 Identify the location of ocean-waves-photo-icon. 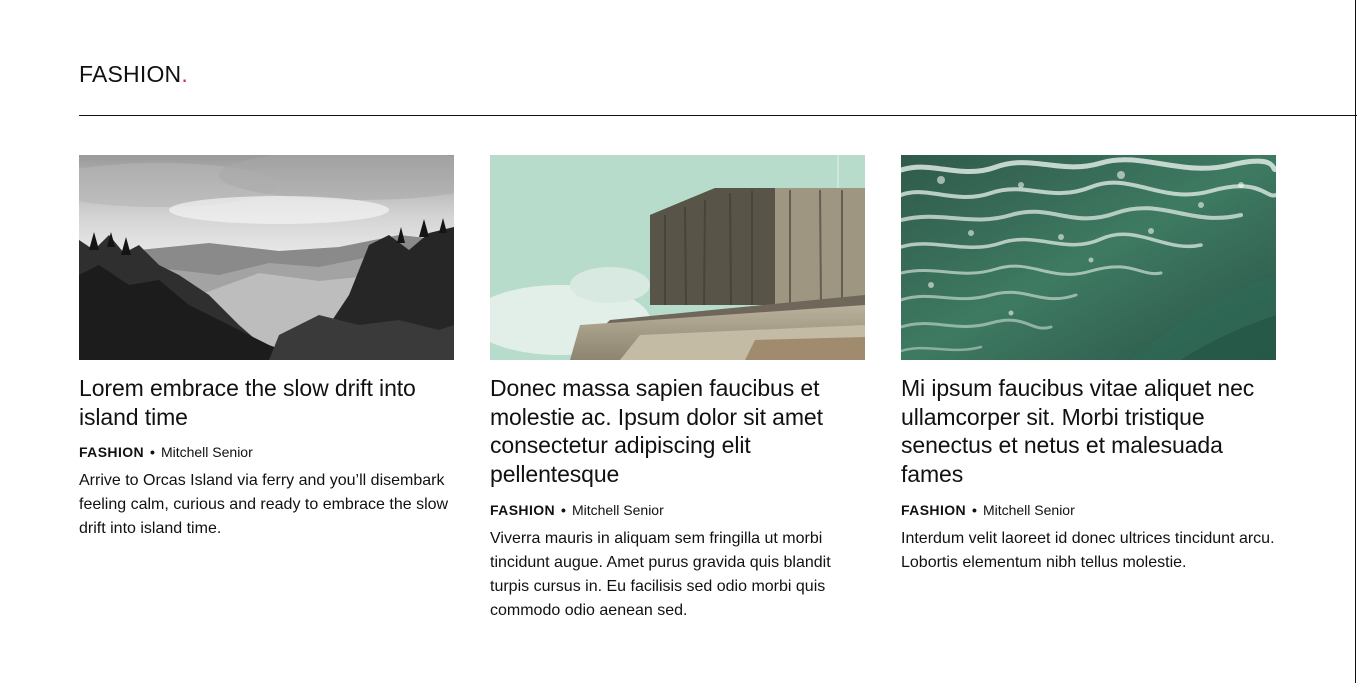
(1088, 257).